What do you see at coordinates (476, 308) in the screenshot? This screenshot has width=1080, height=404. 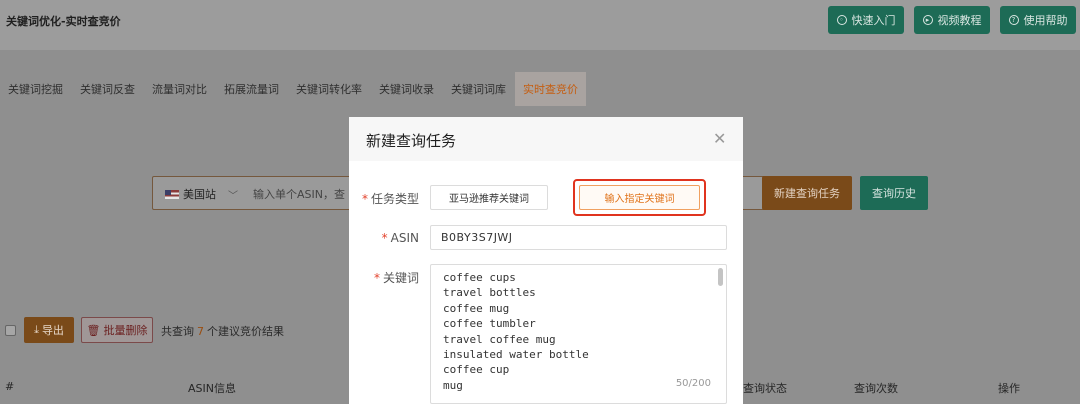 I see `keyword-line: coffee mug` at bounding box center [476, 308].